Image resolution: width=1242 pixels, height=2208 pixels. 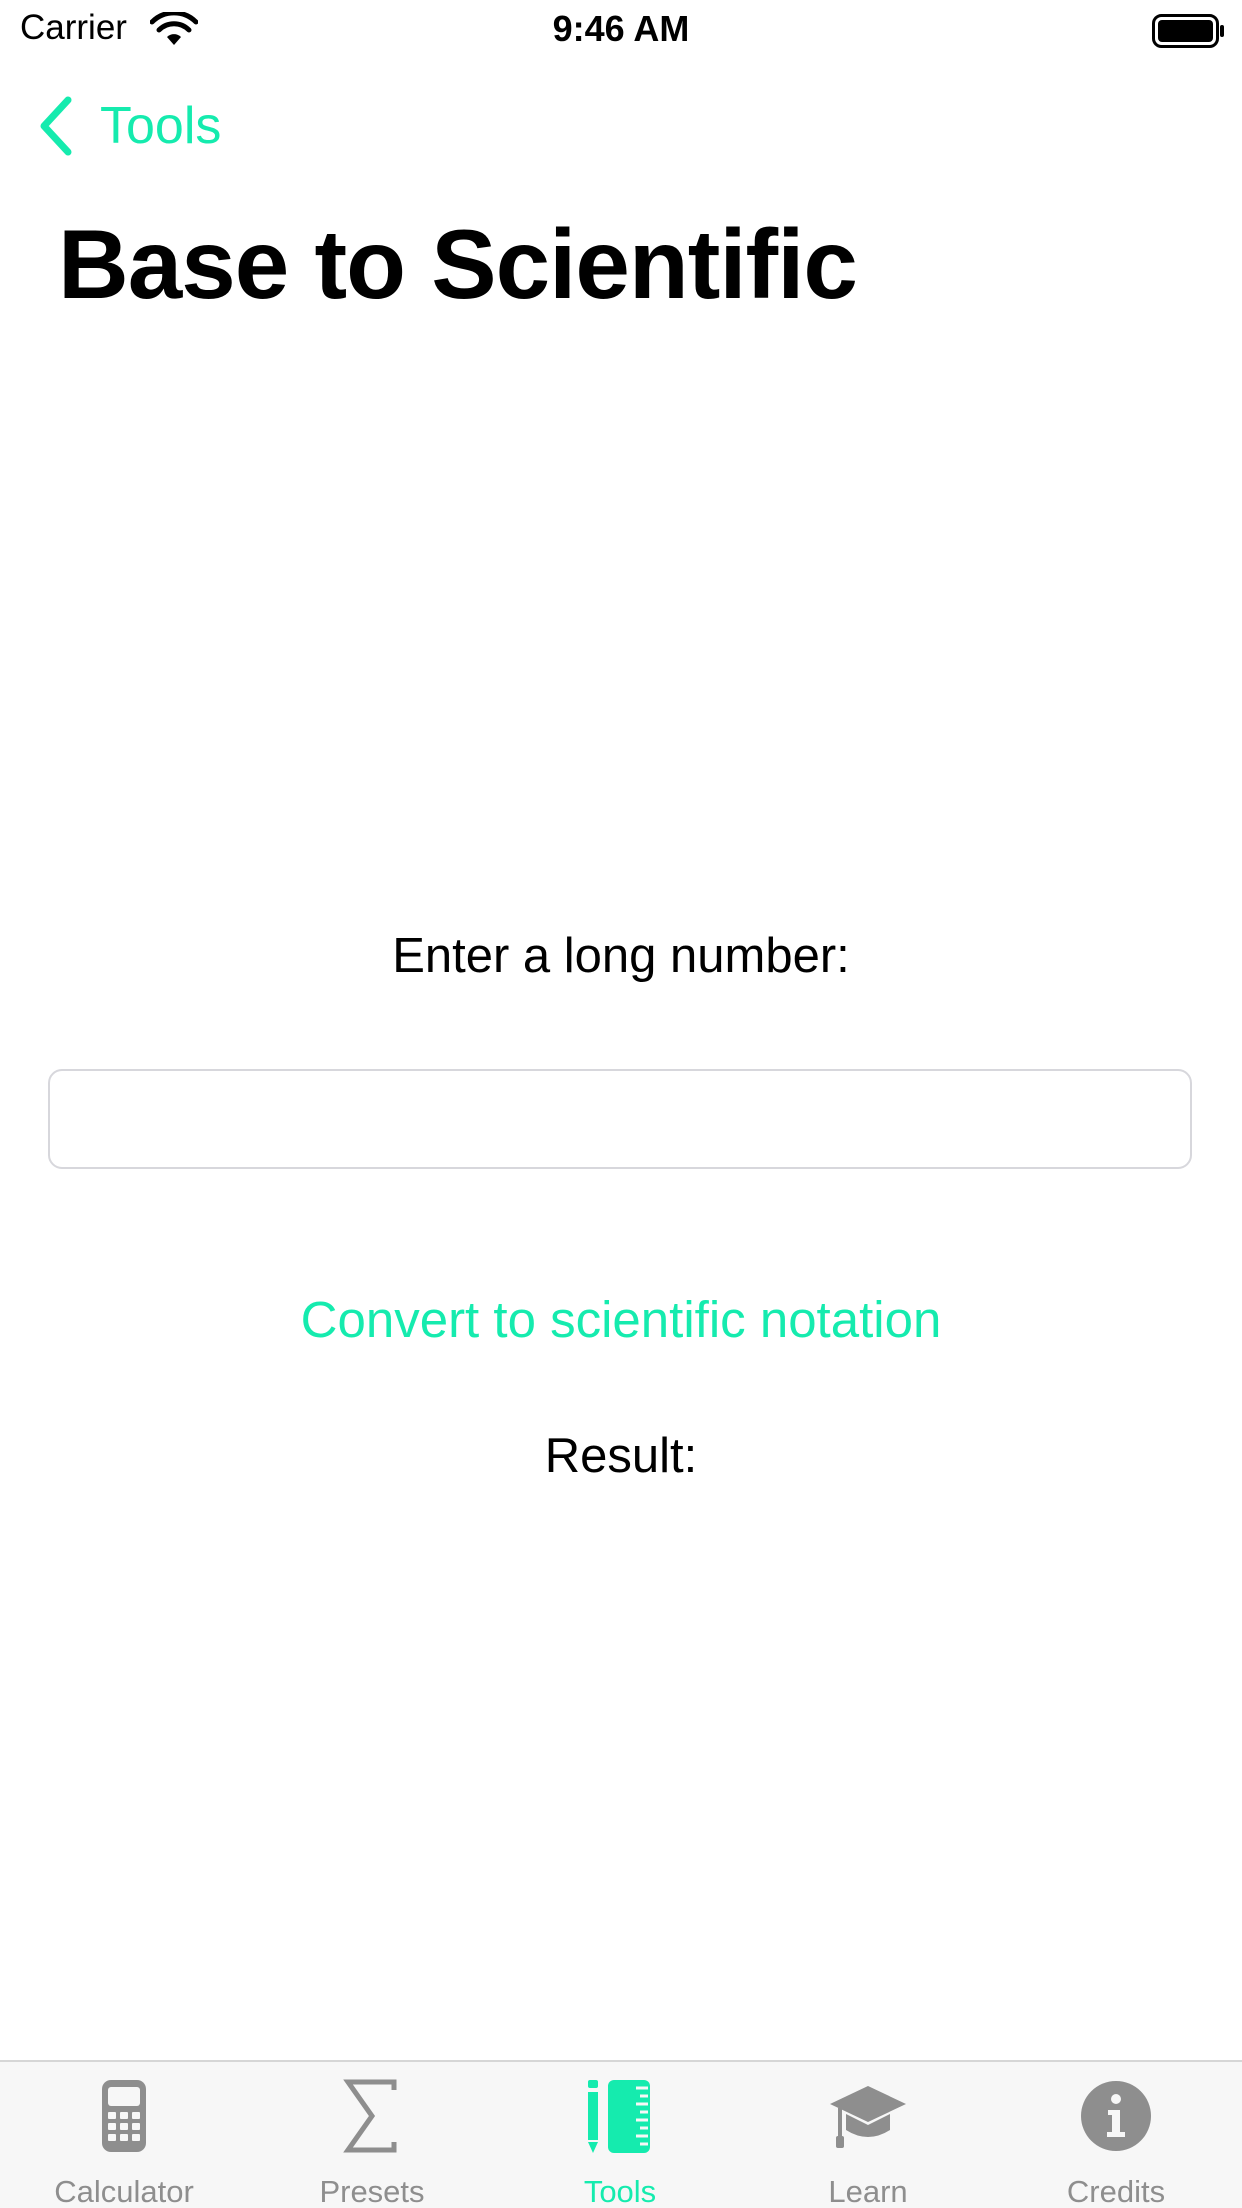 What do you see at coordinates (621, 1319) in the screenshot?
I see `convert-button: Convert to scientific notation` at bounding box center [621, 1319].